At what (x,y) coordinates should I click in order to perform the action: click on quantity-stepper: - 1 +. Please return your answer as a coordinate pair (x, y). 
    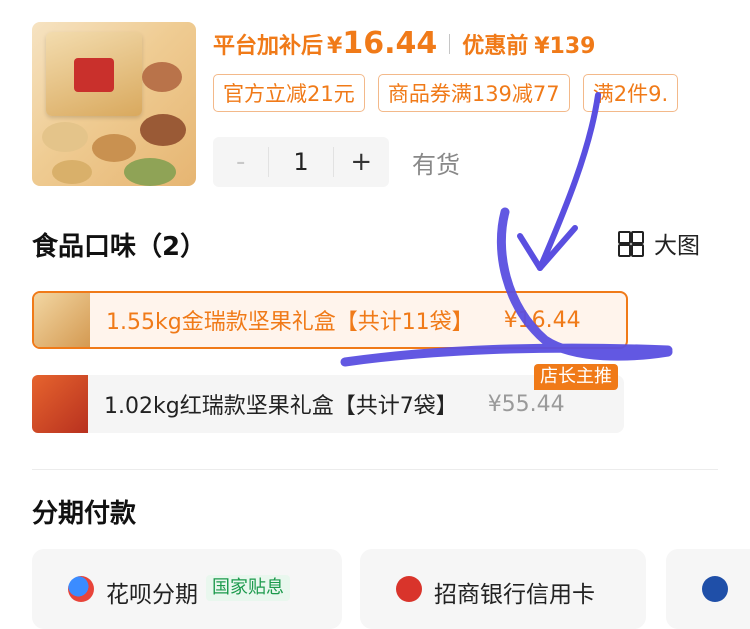
    Looking at the image, I should click on (301, 162).